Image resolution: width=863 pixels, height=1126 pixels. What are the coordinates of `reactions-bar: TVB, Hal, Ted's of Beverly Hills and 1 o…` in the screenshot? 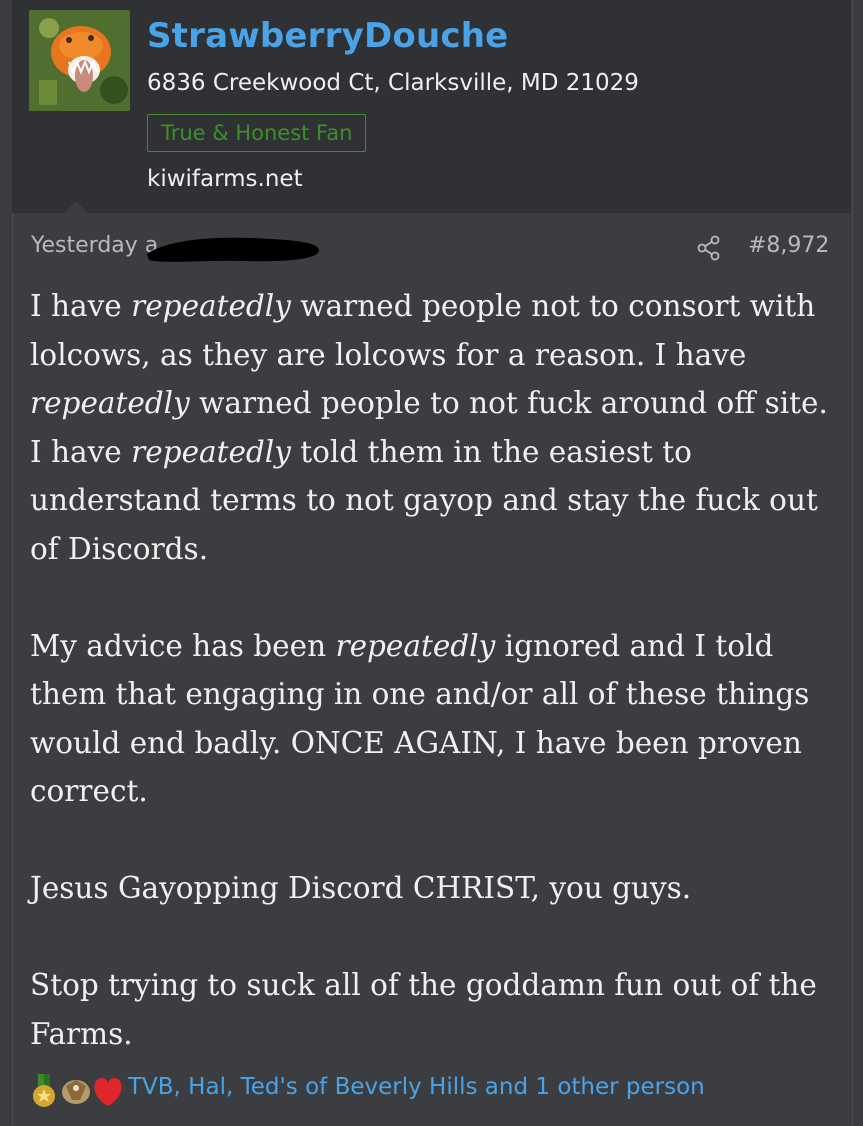 It's located at (440, 1092).